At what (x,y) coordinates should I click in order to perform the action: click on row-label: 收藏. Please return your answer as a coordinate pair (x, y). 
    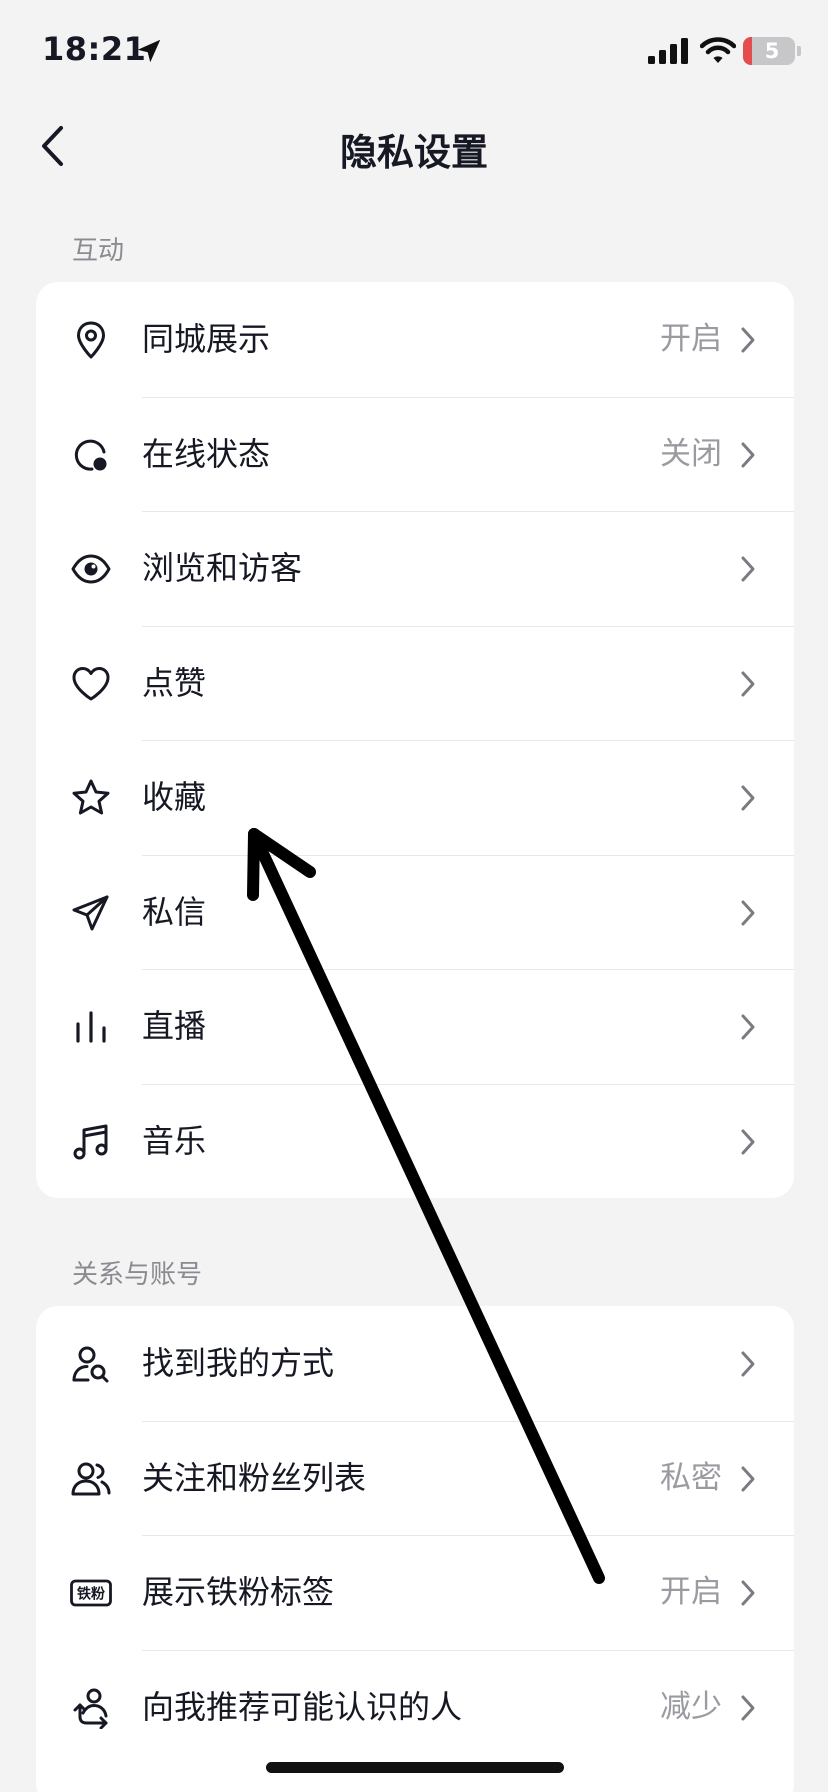
    Looking at the image, I should click on (174, 797).